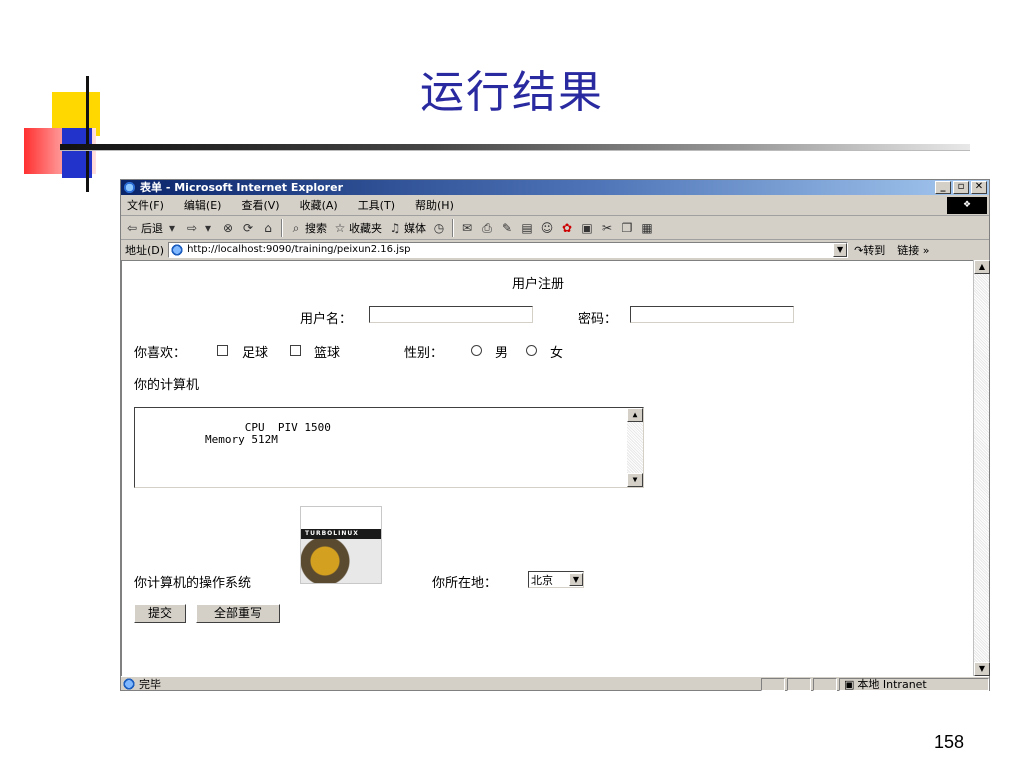  What do you see at coordinates (177, 249) in the screenshot?
I see `page-icon` at bounding box center [177, 249].